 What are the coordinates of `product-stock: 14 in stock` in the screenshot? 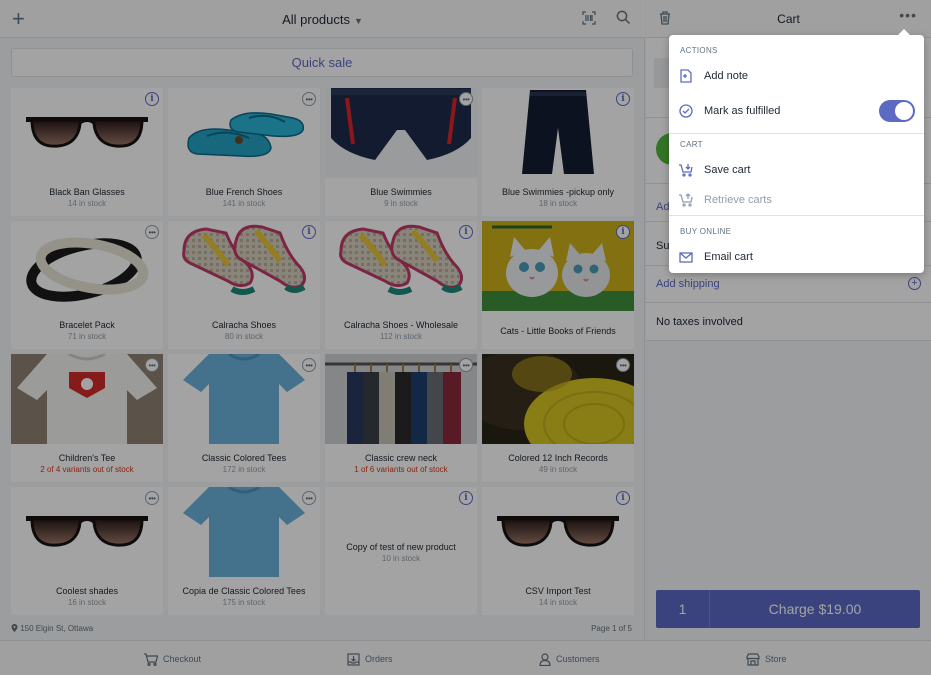 It's located at (87, 203).